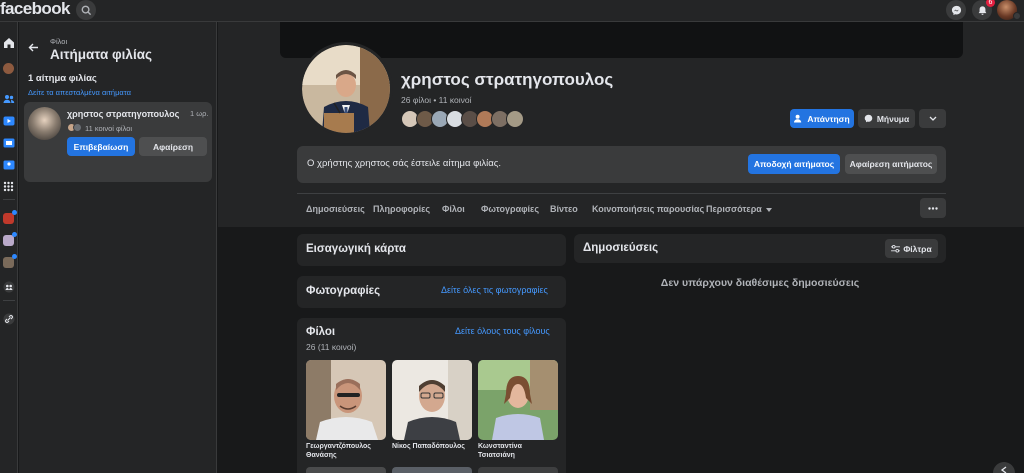 The width and height of the screenshot is (1024, 473). Describe the element at coordinates (8, 120) in the screenshot. I see `watch-icon` at that location.